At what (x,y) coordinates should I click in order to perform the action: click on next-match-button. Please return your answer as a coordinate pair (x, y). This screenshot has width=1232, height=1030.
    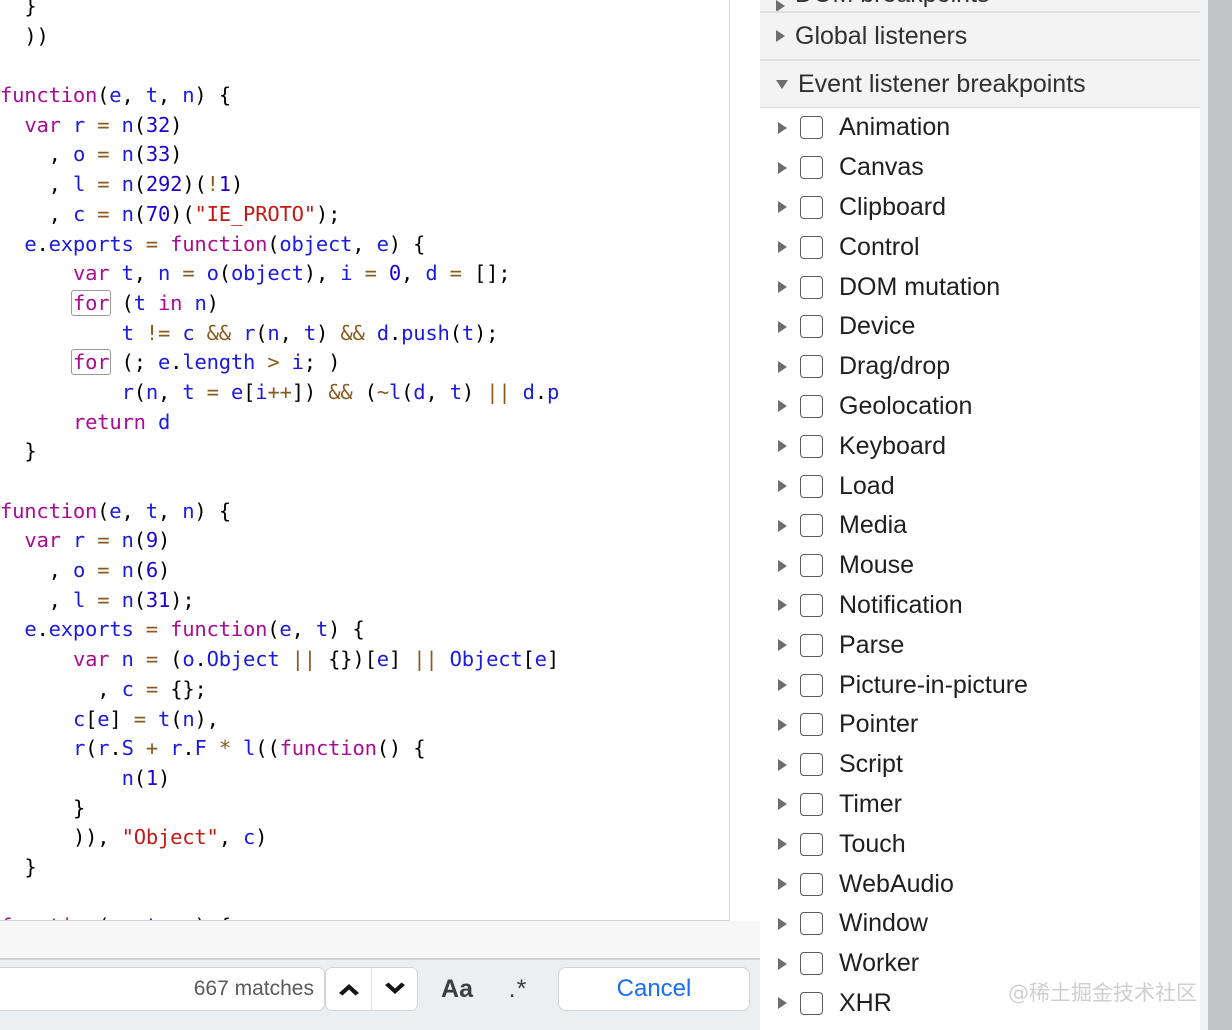
    Looking at the image, I should click on (394, 989).